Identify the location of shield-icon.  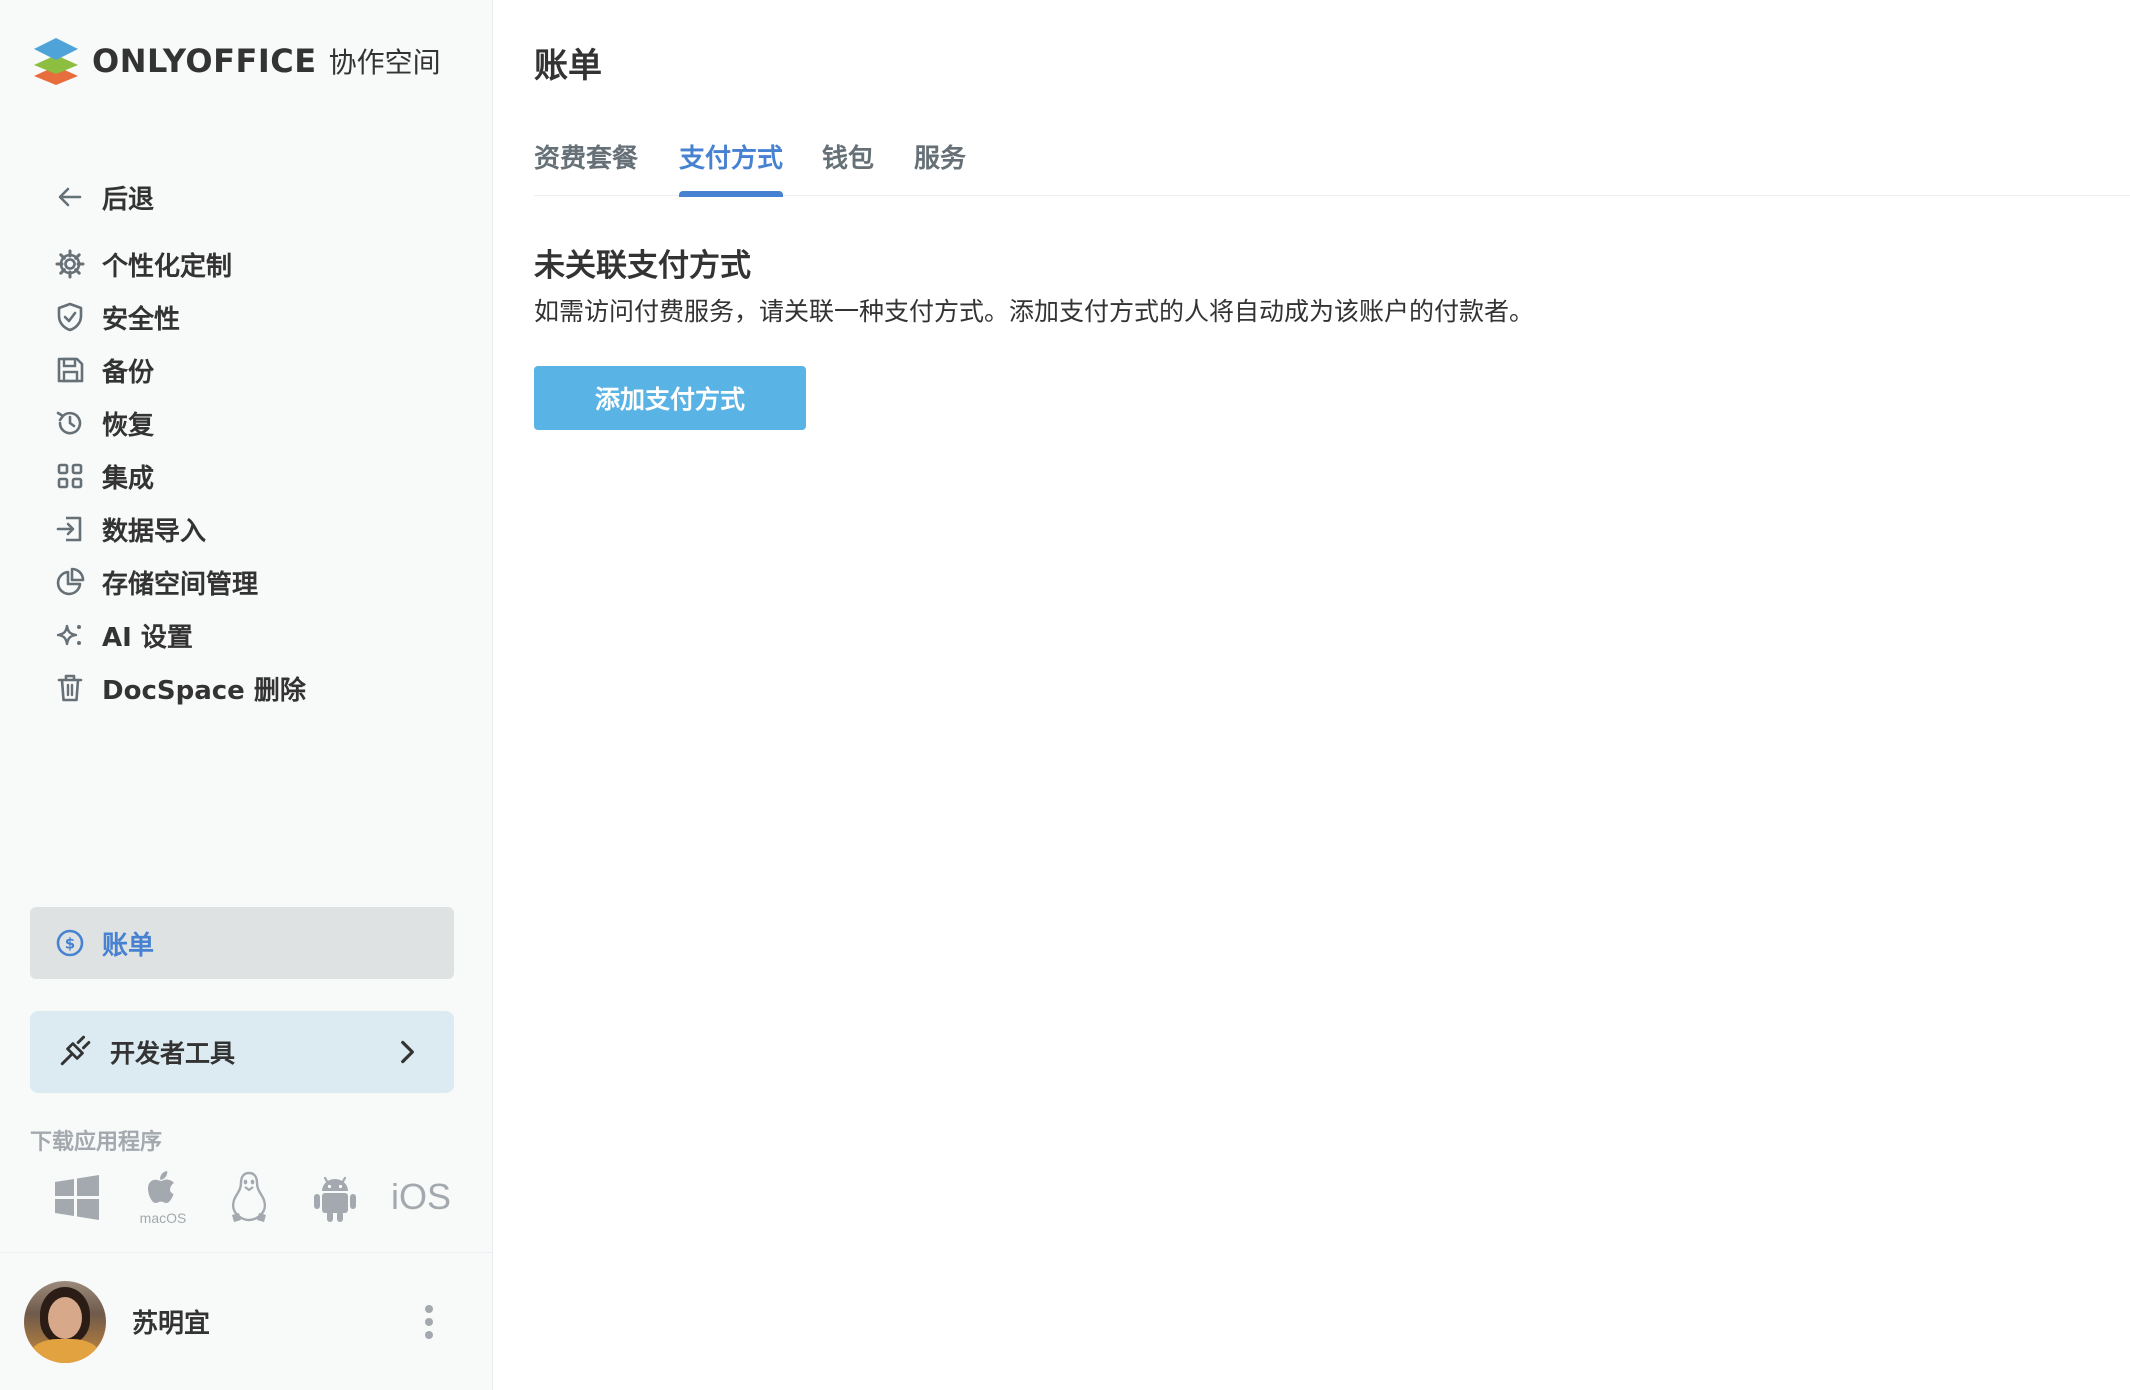
(70, 317).